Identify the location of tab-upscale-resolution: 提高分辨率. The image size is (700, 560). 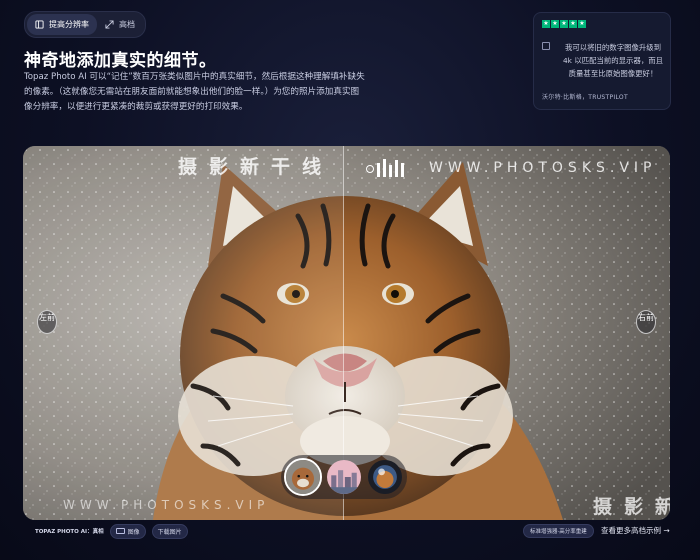
(62, 24).